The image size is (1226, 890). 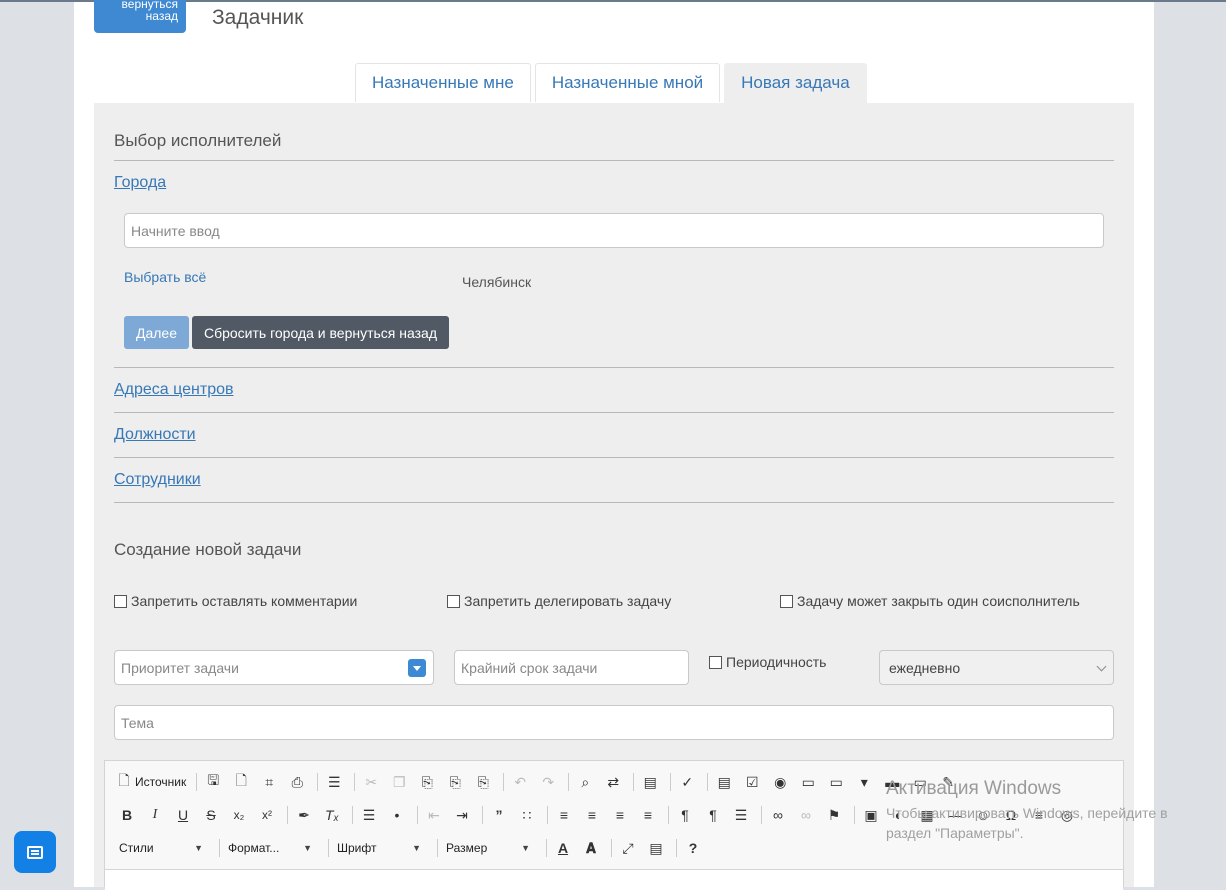 I want to click on ltr-icon: ¶, so click(x=685, y=815).